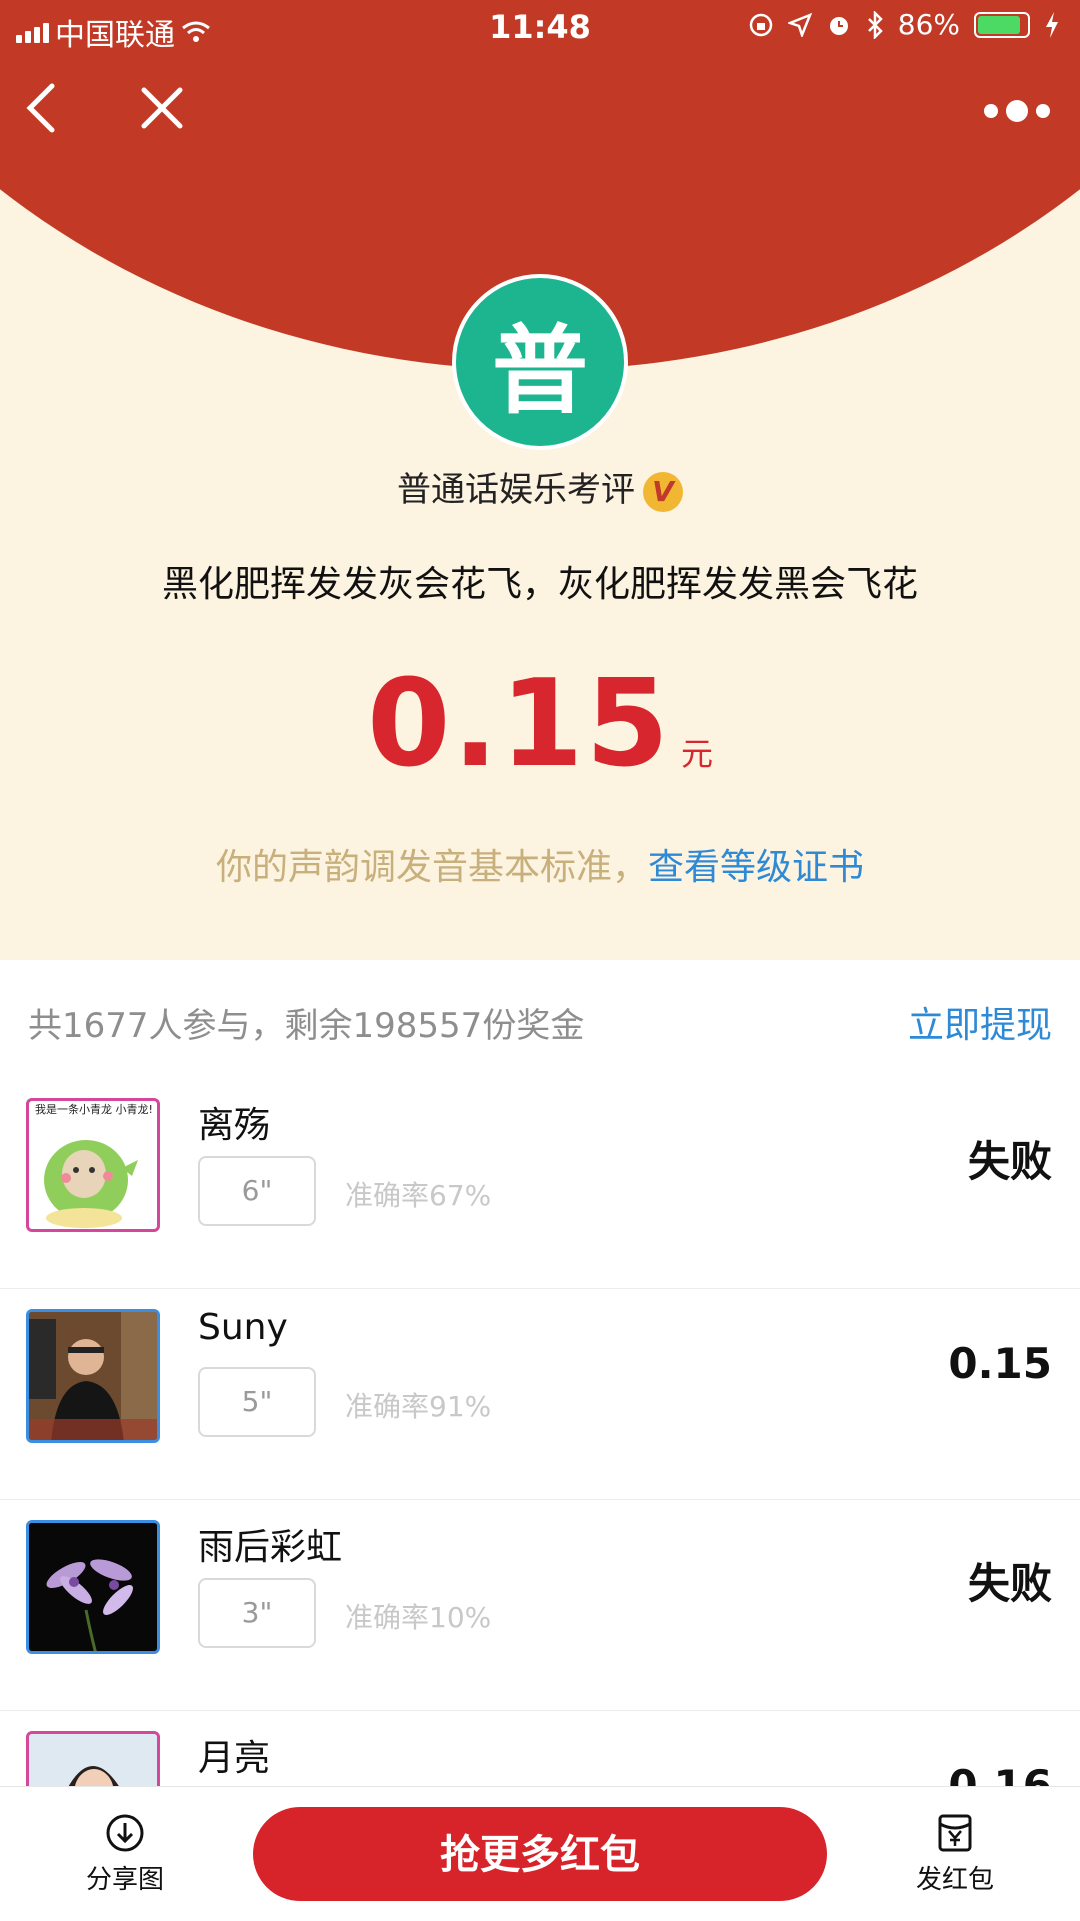 This screenshot has height=1921, width=1080. What do you see at coordinates (257, 1402) in the screenshot?
I see `voice-duration-button: 5"` at bounding box center [257, 1402].